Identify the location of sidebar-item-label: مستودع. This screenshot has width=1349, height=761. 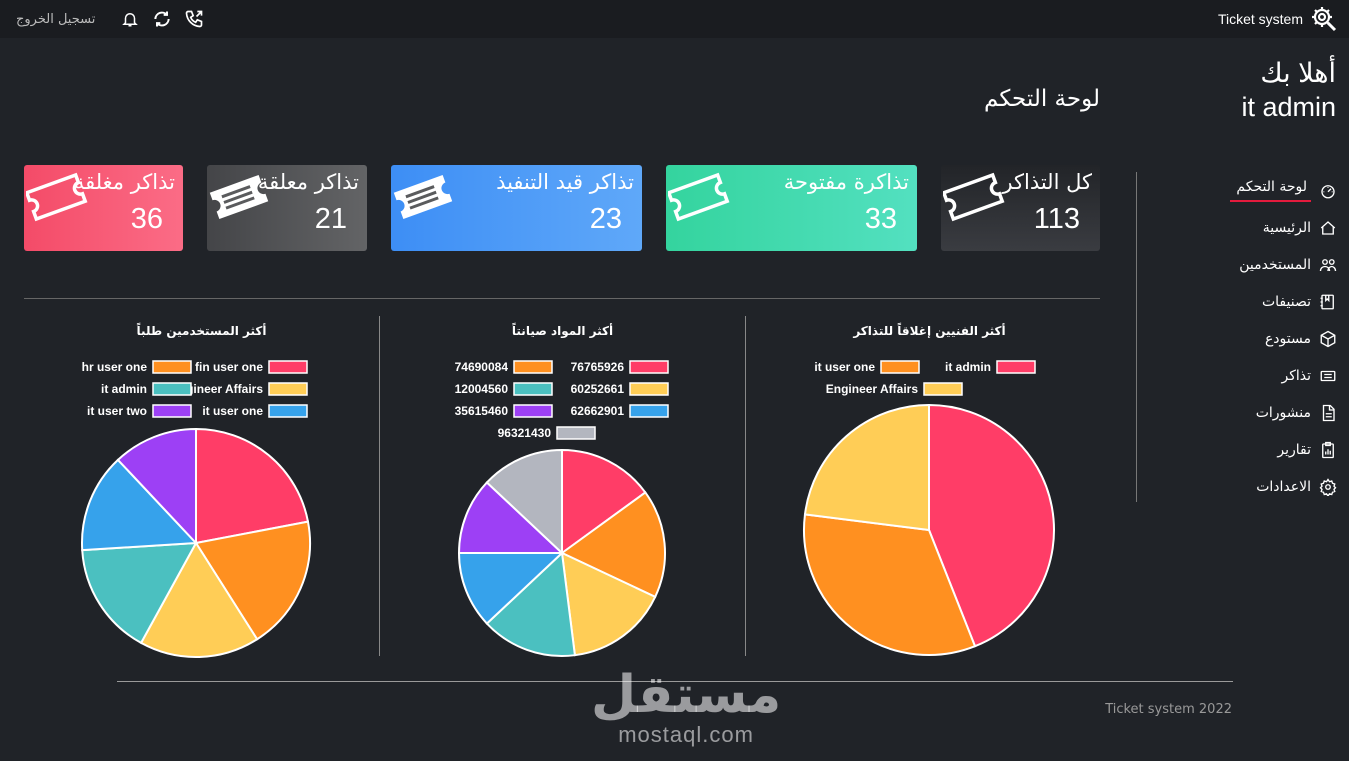
(1287, 338).